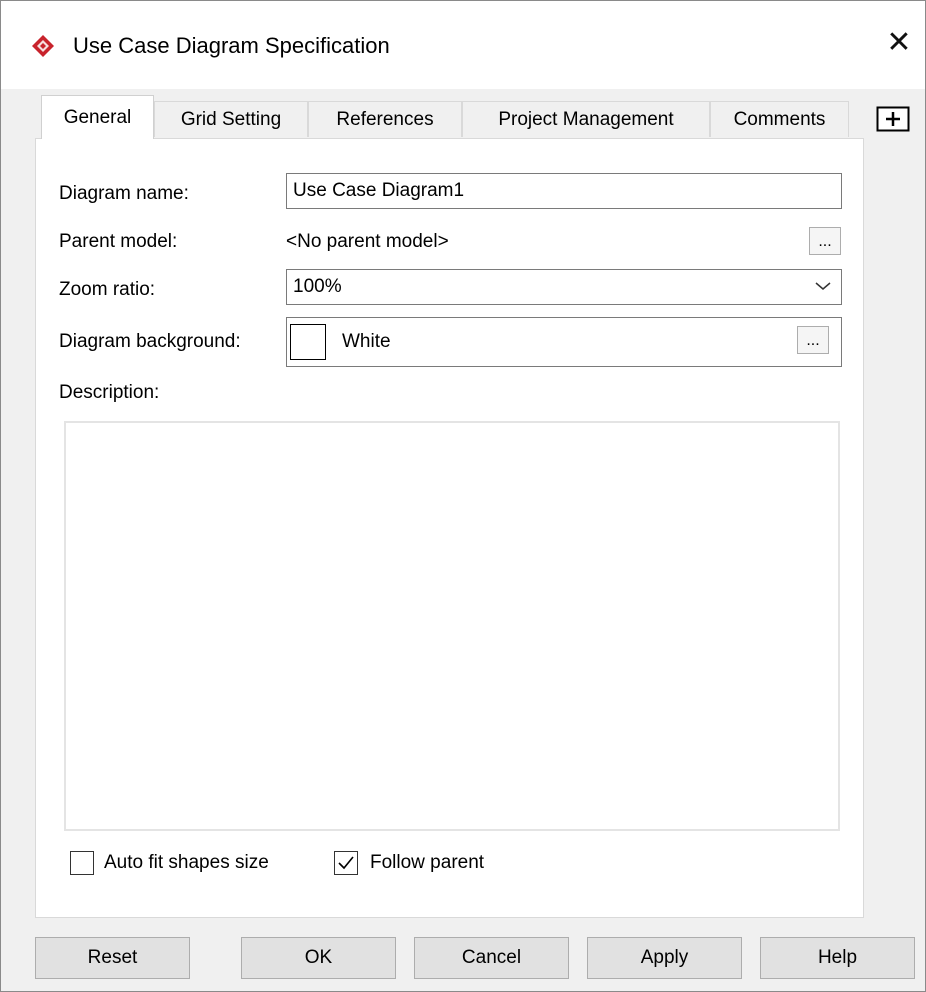 The image size is (926, 992). I want to click on tab-general: General, so click(97, 117).